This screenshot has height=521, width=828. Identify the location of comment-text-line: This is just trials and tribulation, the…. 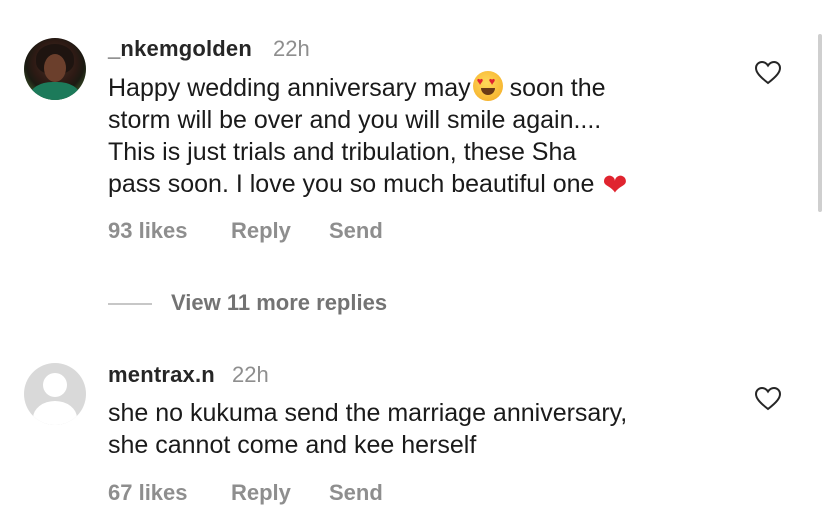
(342, 152).